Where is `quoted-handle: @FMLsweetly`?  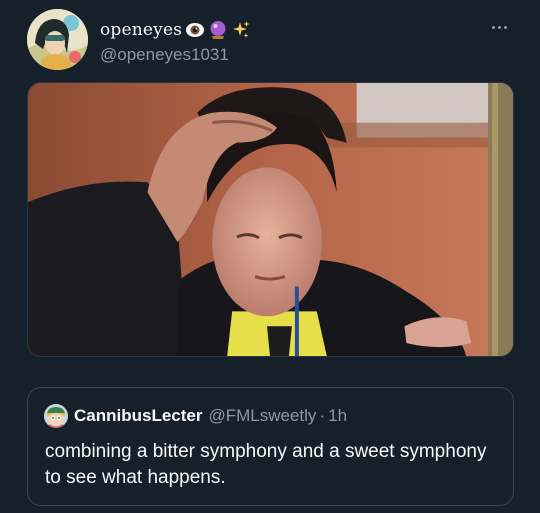 quoted-handle: @FMLsweetly is located at coordinates (262, 416).